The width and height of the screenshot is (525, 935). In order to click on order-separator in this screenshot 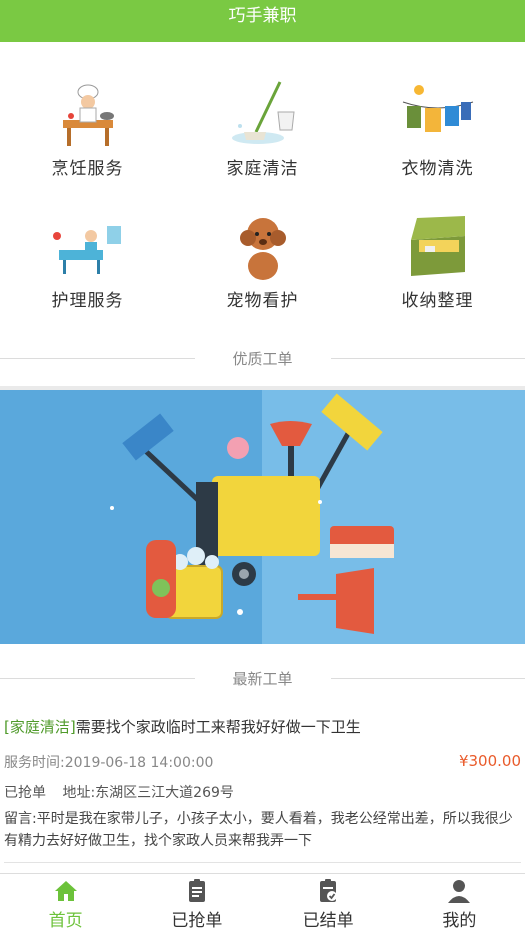, I will do `click(262, 862)`.